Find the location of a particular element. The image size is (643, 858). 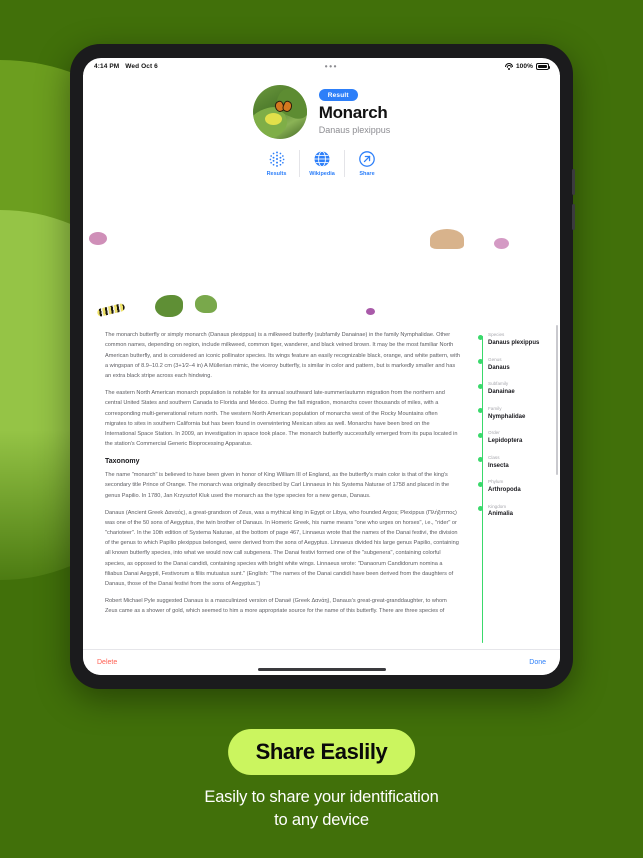

action-results: Results is located at coordinates (276, 163).